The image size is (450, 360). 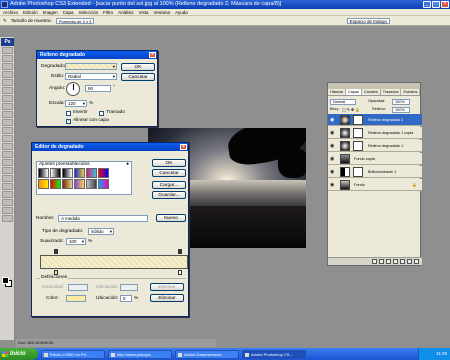 What do you see at coordinates (19, 354) in the screenshot?
I see `start-button: Inicio` at bounding box center [19, 354].